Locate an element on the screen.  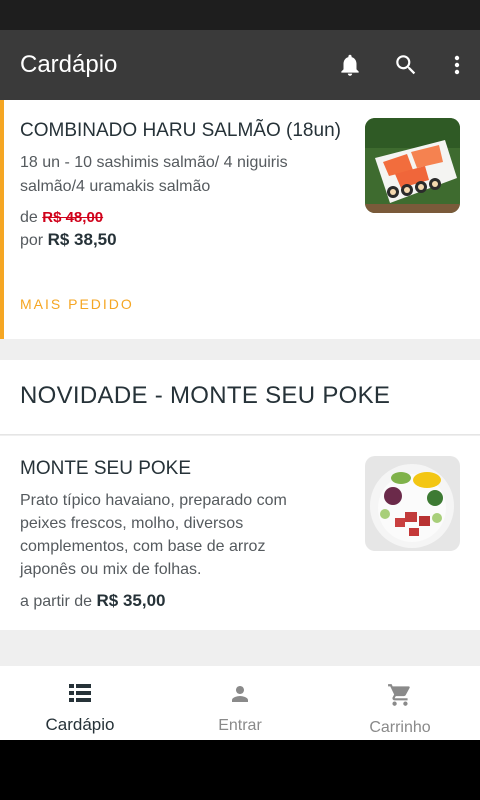
bell-icon is located at coordinates (350, 65).